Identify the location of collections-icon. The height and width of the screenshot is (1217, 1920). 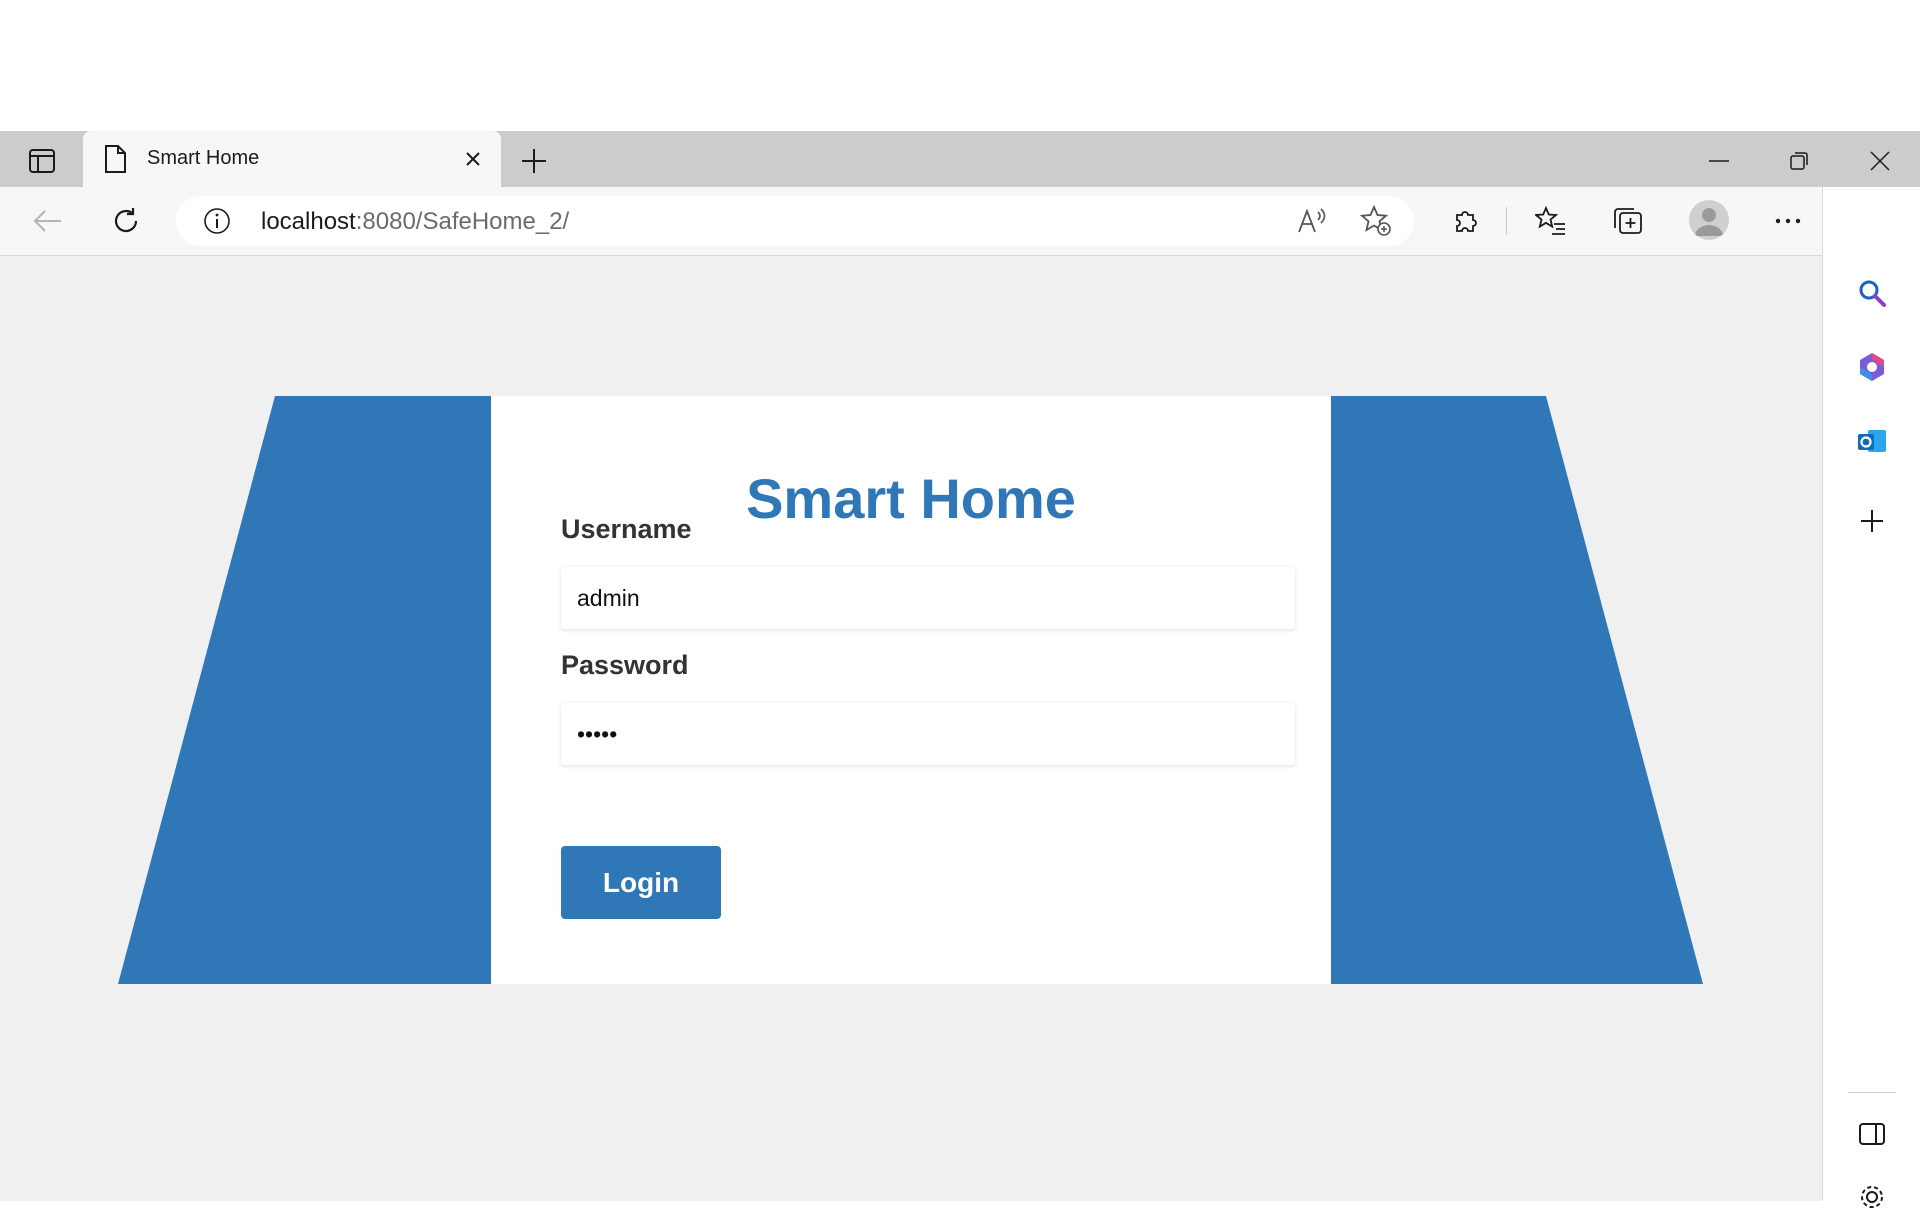
(1628, 221).